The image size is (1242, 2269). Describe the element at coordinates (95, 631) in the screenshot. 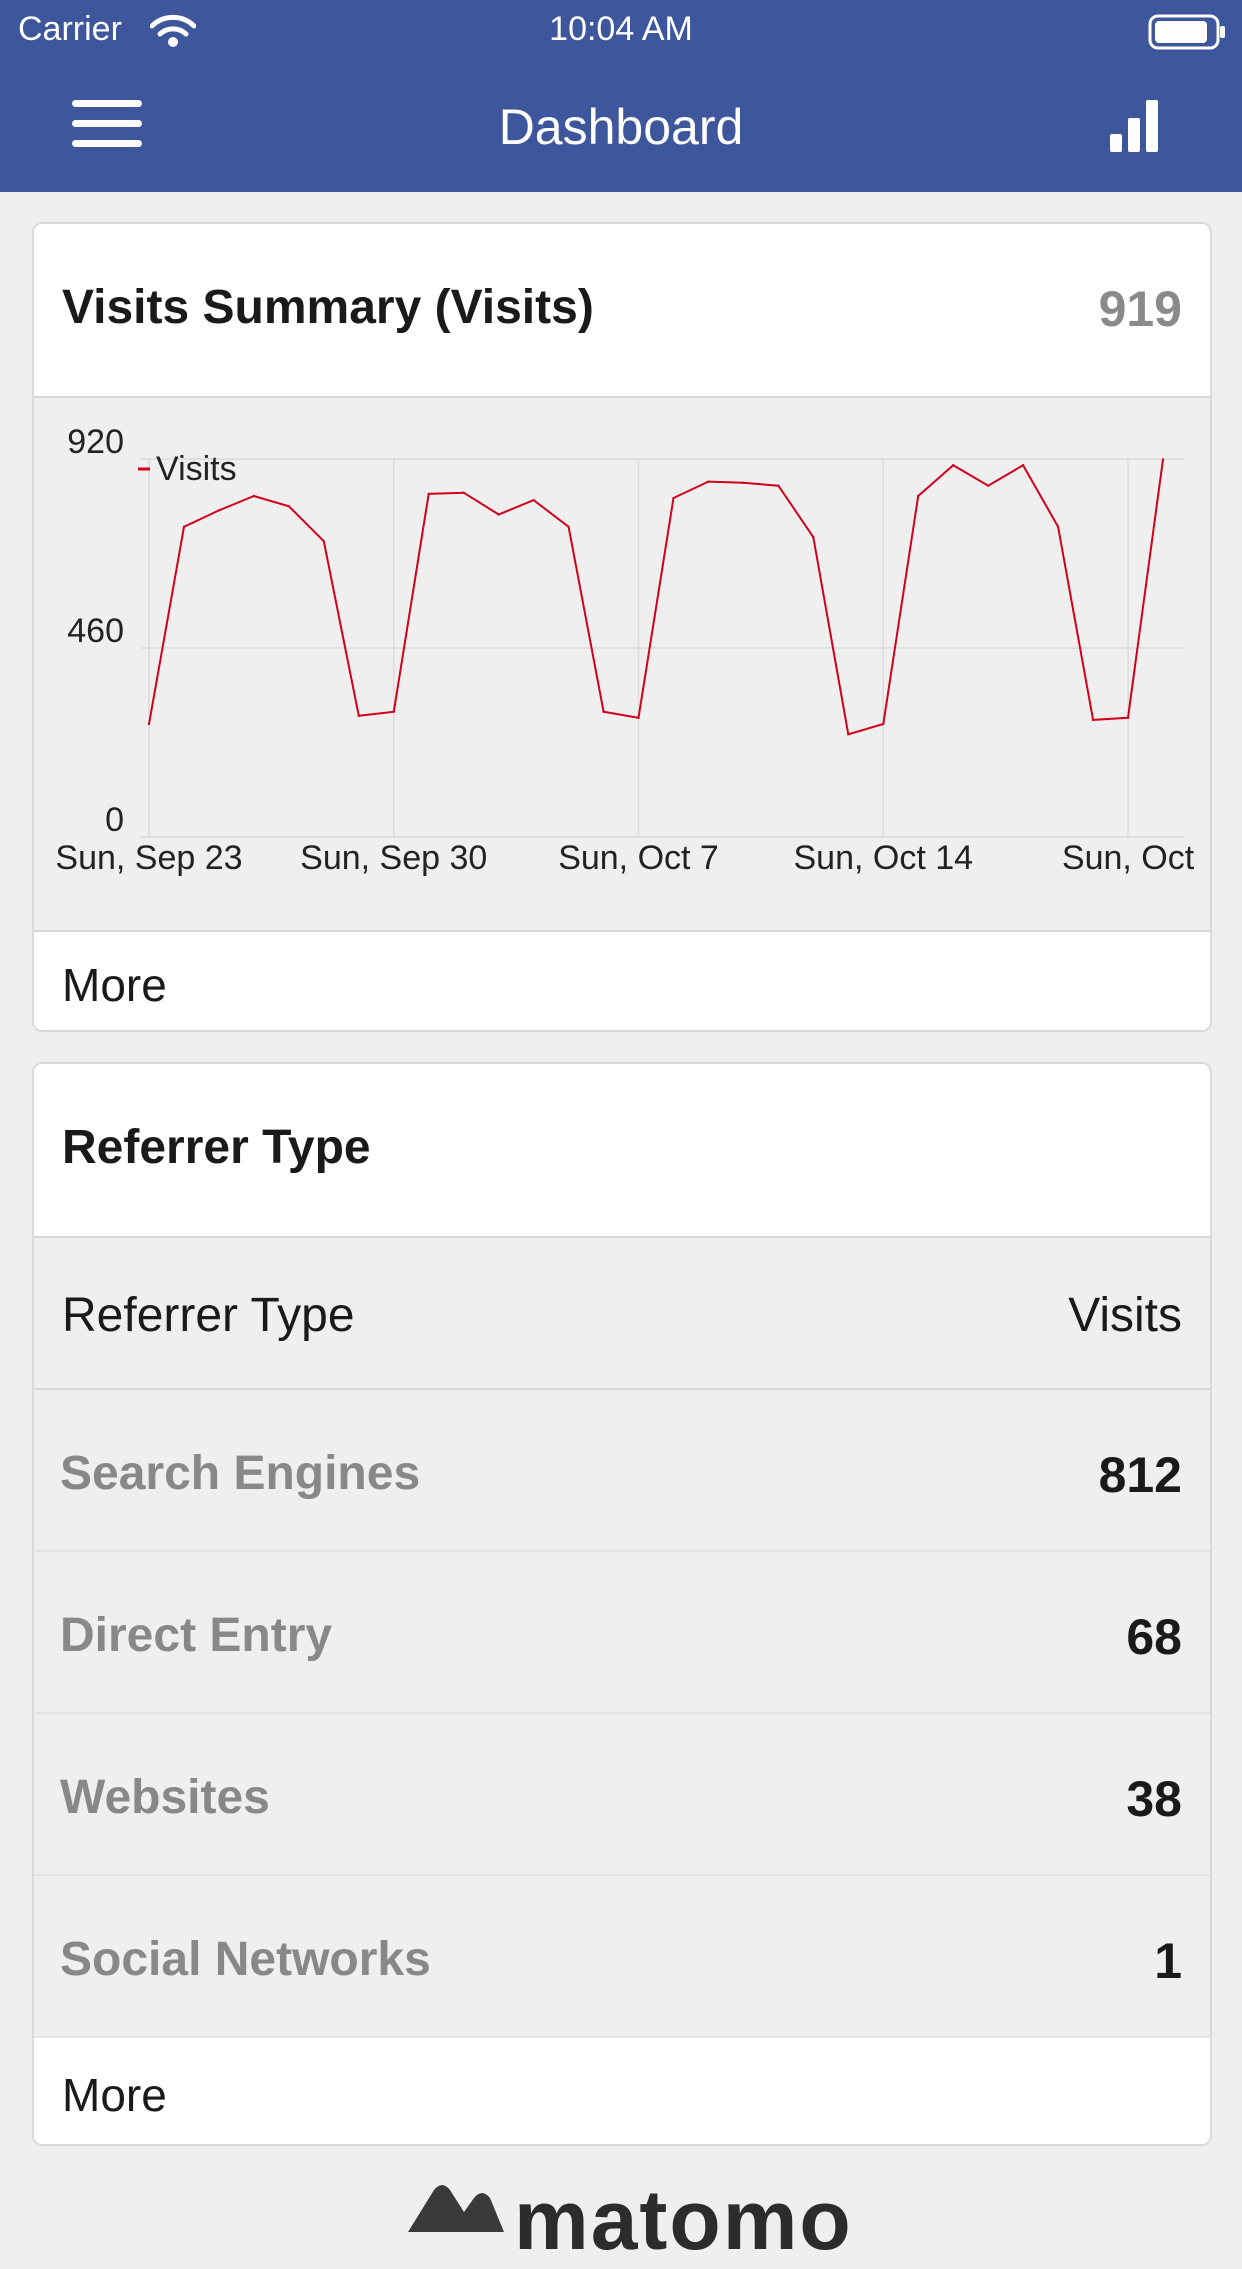

I see `y-tick-label: 460` at that location.